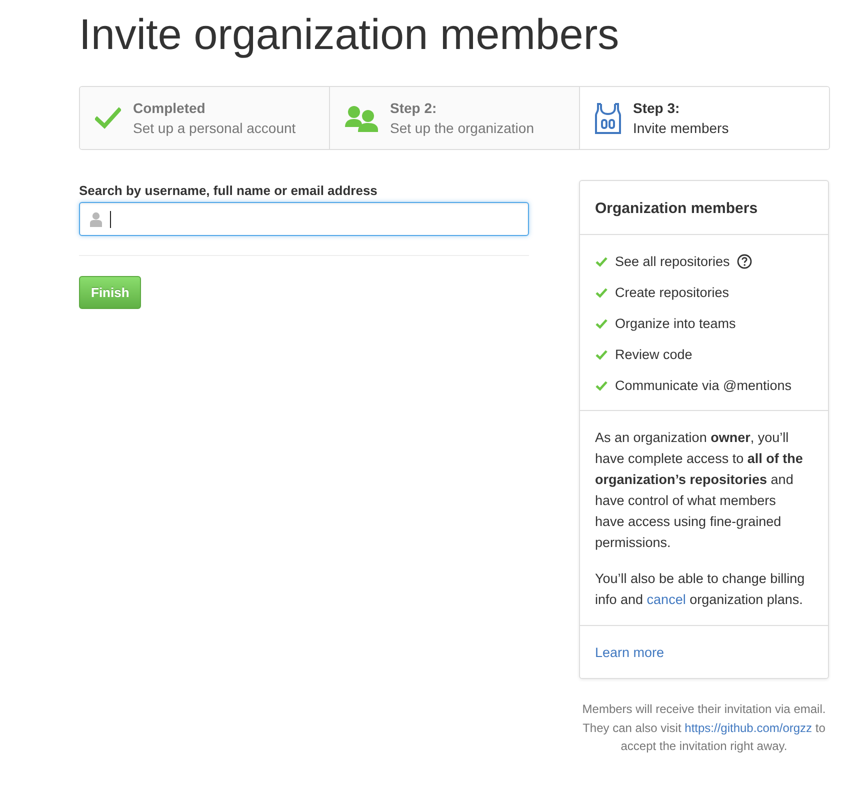 This screenshot has height=785, width=866. What do you see at coordinates (672, 261) in the screenshot?
I see `permission-label: See all repositories` at bounding box center [672, 261].